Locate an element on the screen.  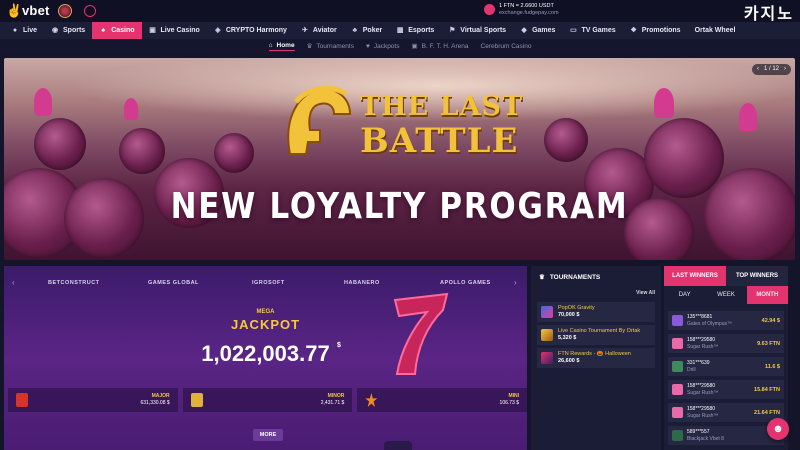
right-edge-strip is located at coordinates (795, 358).